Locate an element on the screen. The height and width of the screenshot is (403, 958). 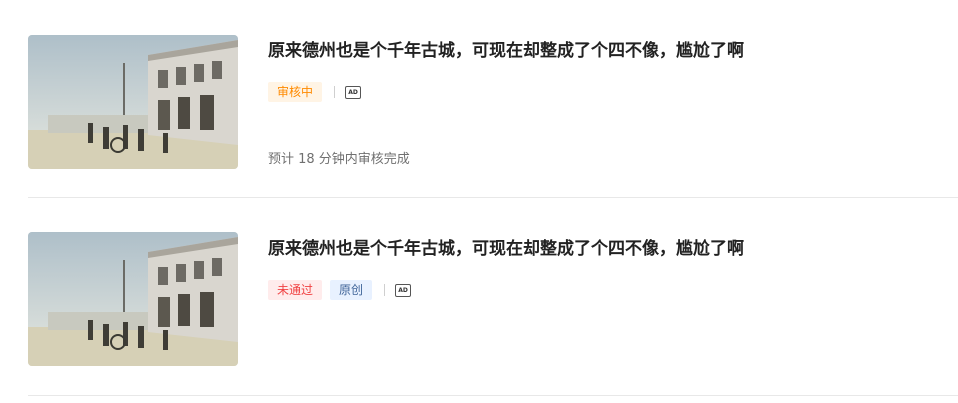
status-badge-pending: 审核中 is located at coordinates (295, 92).